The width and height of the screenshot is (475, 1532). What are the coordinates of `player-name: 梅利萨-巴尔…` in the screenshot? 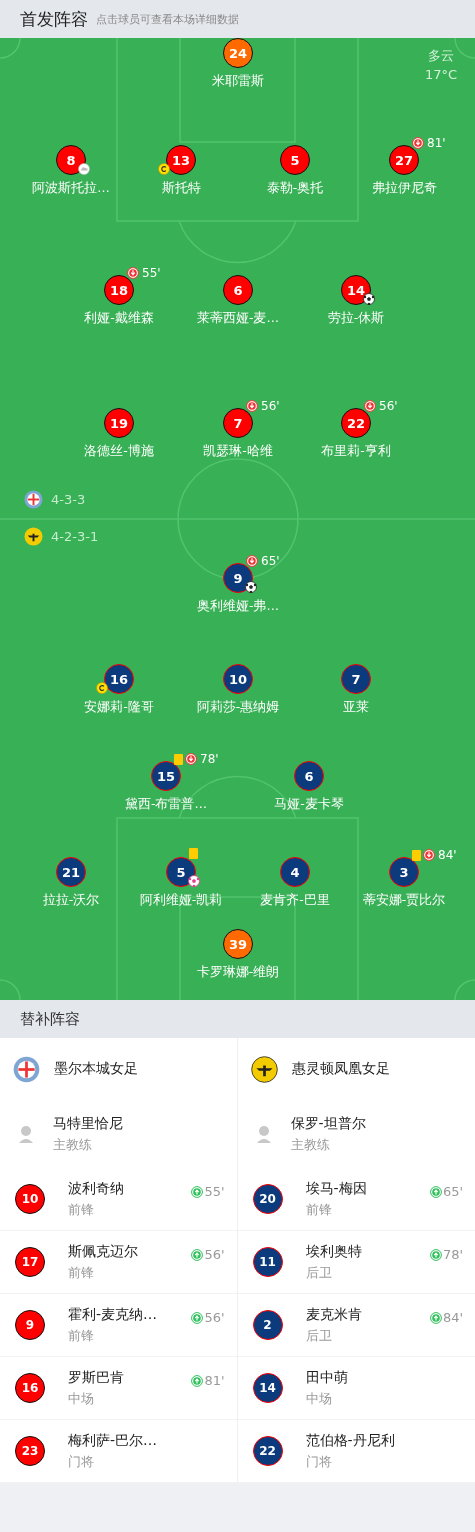 It's located at (113, 1440).